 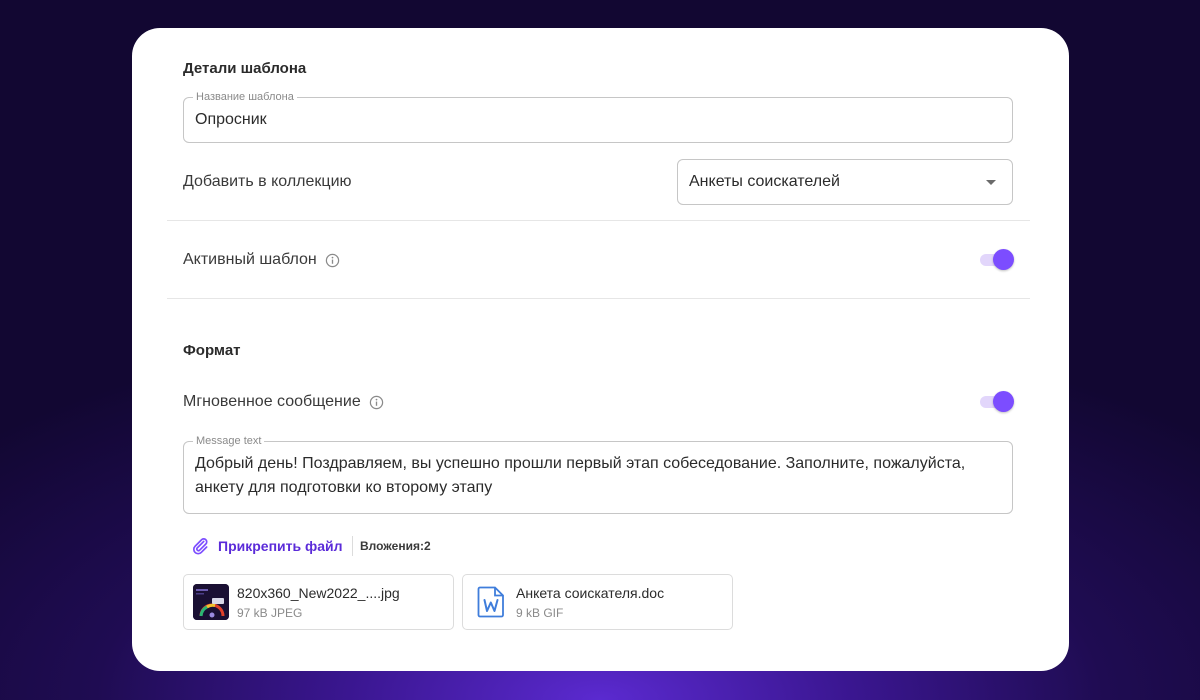 What do you see at coordinates (590, 593) in the screenshot?
I see `file-name: Анкета соискателя.doc` at bounding box center [590, 593].